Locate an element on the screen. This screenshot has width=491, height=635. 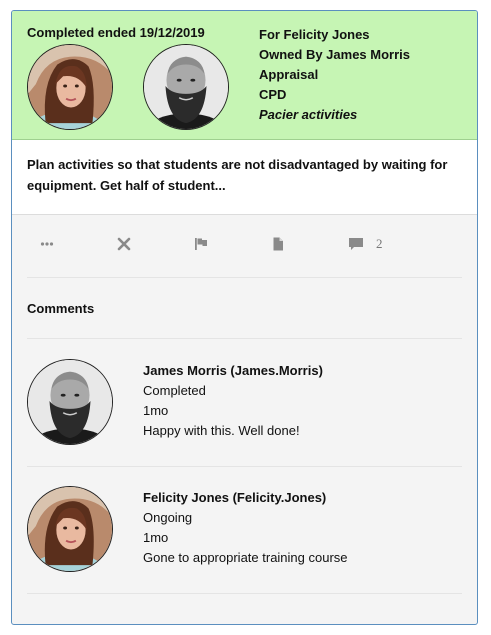
more-button is located at coordinates (47, 244).